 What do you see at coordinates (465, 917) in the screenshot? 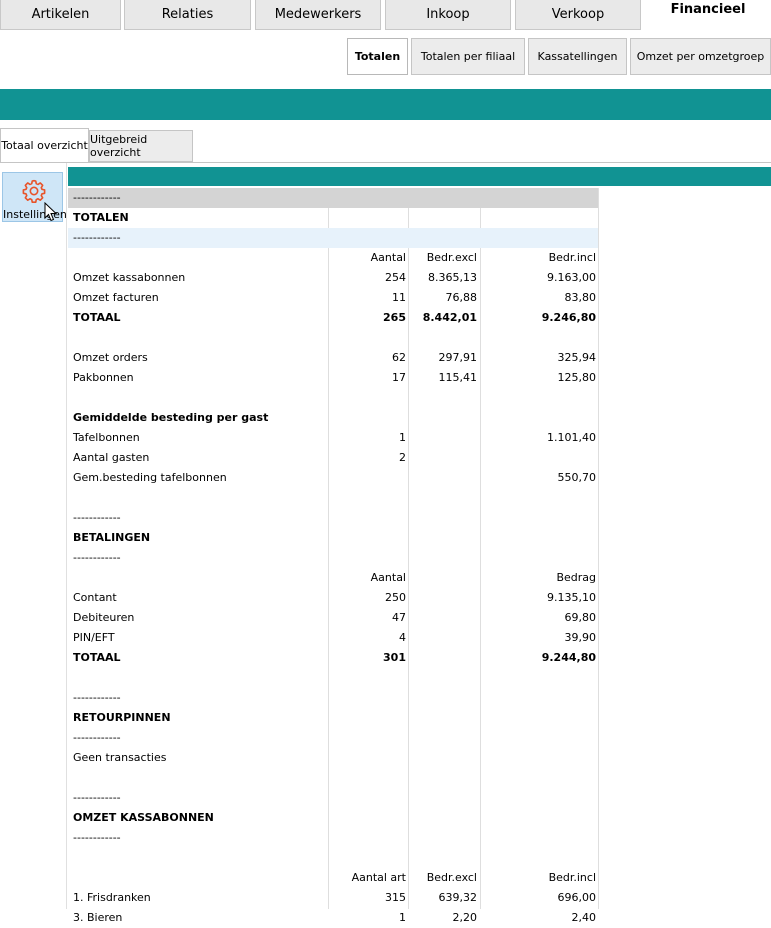
I see `table-cell: 2,20` at bounding box center [465, 917].